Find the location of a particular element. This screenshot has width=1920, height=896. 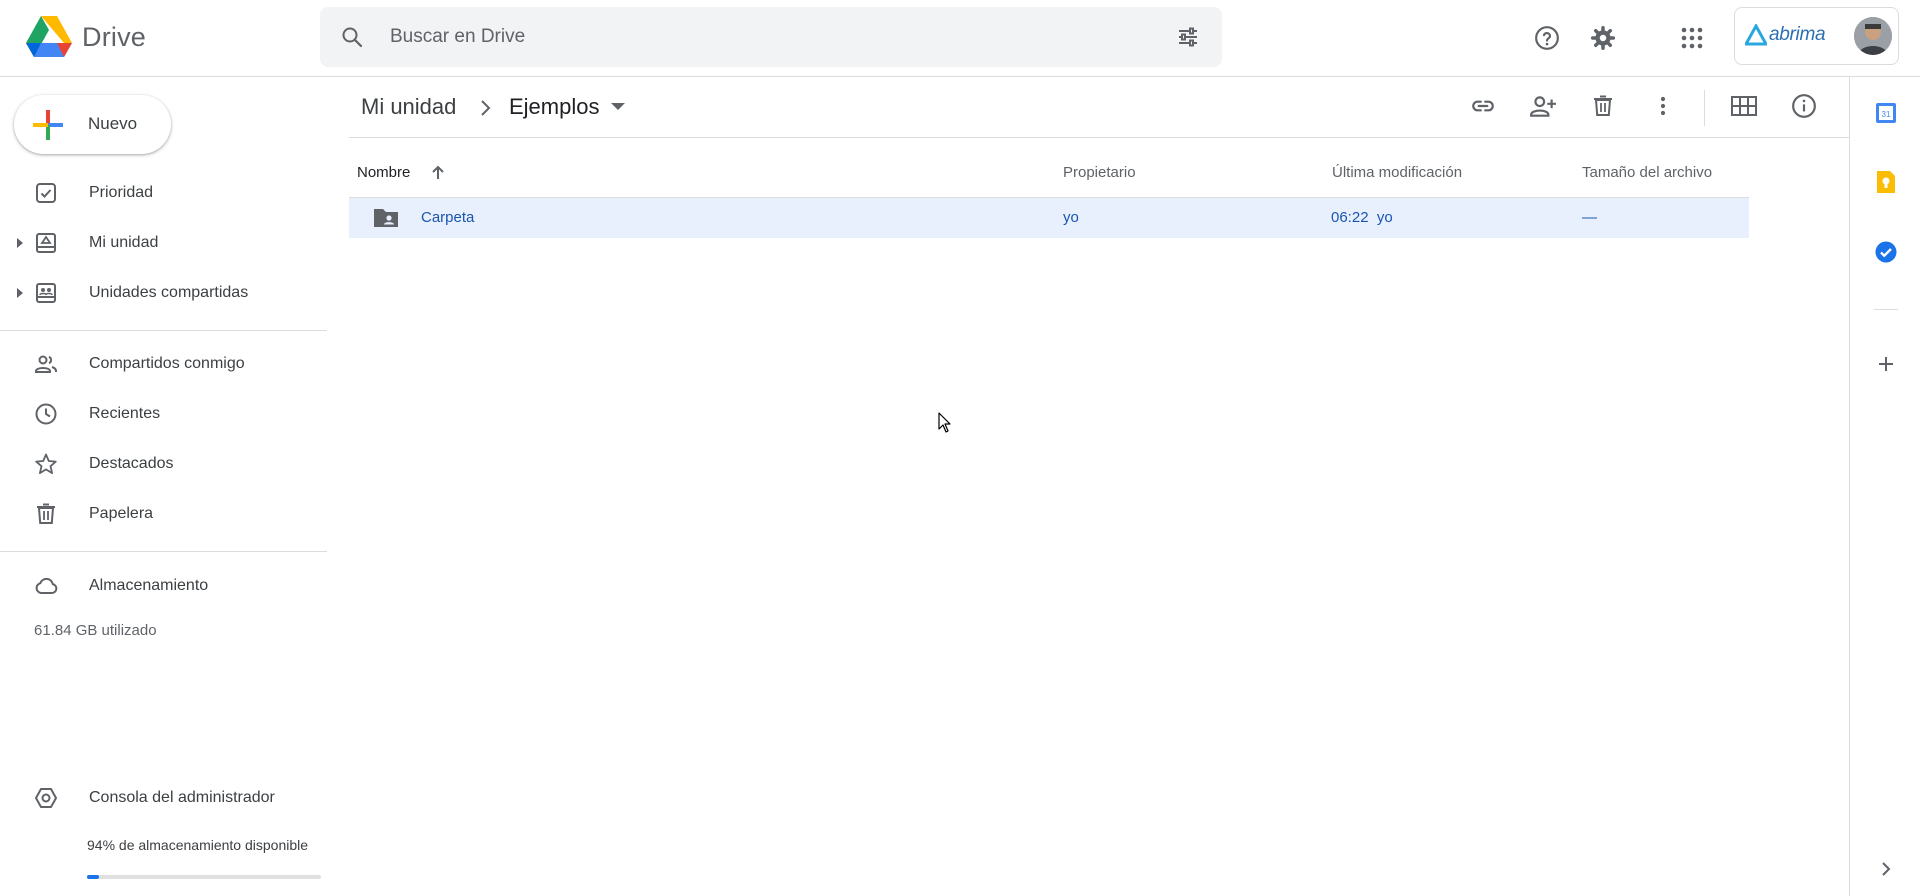

search-icon is located at coordinates (352, 37).